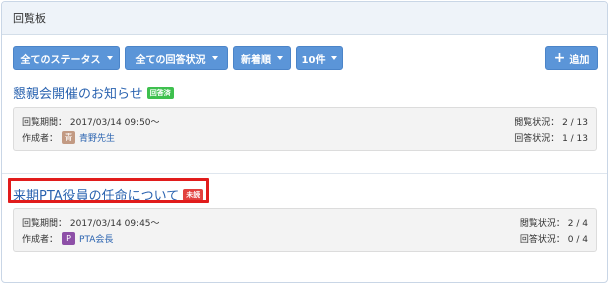 The height and width of the screenshot is (286, 610). I want to click on author-name: PTA会長, so click(96, 238).